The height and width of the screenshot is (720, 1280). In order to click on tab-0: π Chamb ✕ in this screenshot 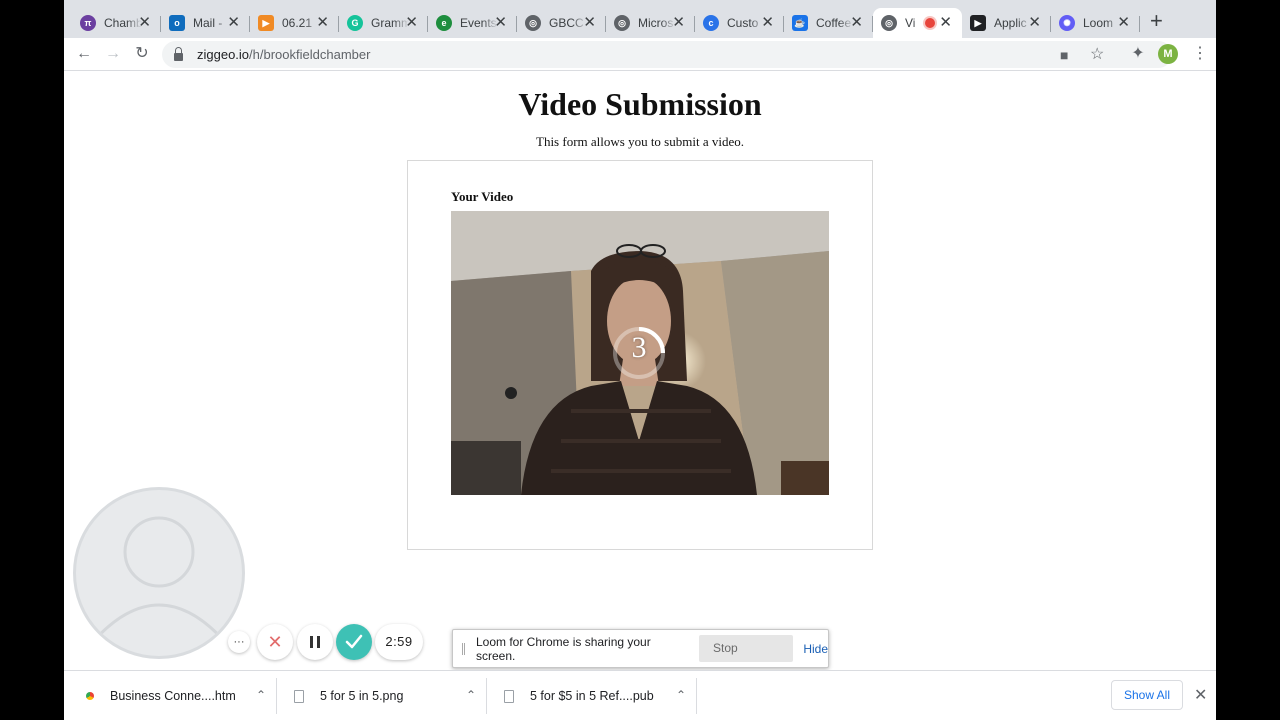, I will do `click(116, 23)`.